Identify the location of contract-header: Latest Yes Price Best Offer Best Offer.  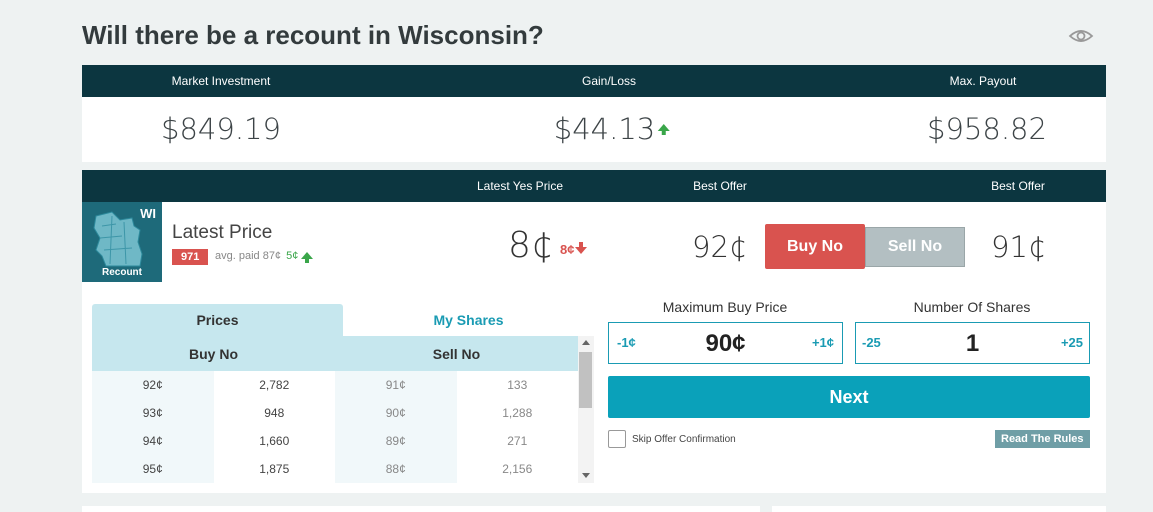
(594, 186).